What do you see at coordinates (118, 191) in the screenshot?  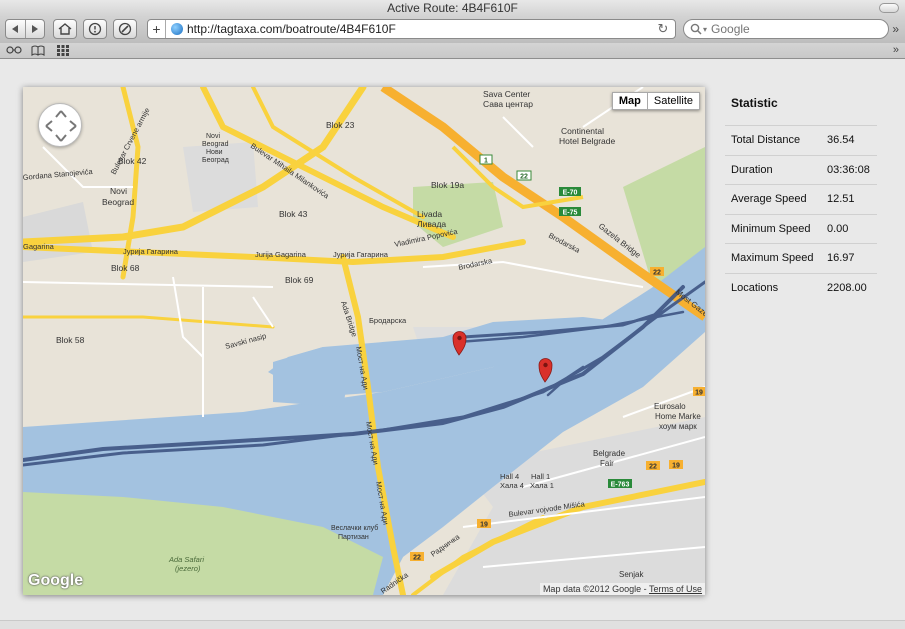 I see `map-label: Novi` at bounding box center [118, 191].